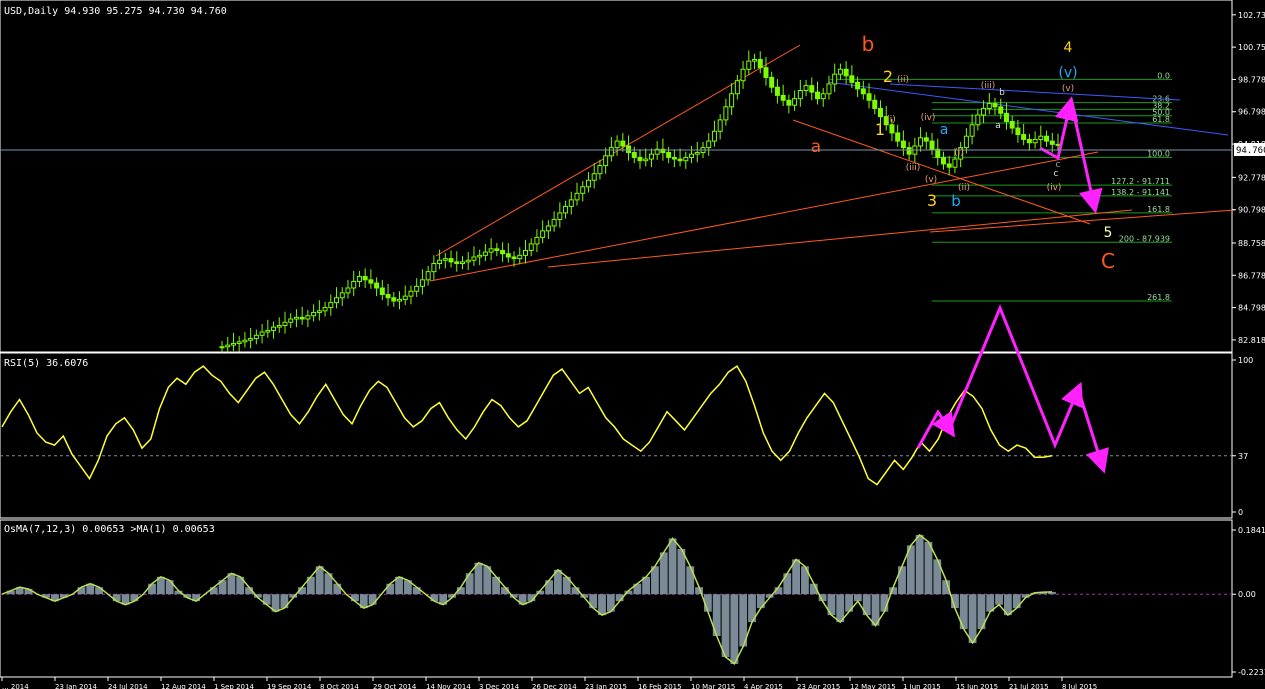 This screenshot has width=1265, height=689. What do you see at coordinates (1251, 177) in the screenshot?
I see `price-tick-label: 92.778` at bounding box center [1251, 177].